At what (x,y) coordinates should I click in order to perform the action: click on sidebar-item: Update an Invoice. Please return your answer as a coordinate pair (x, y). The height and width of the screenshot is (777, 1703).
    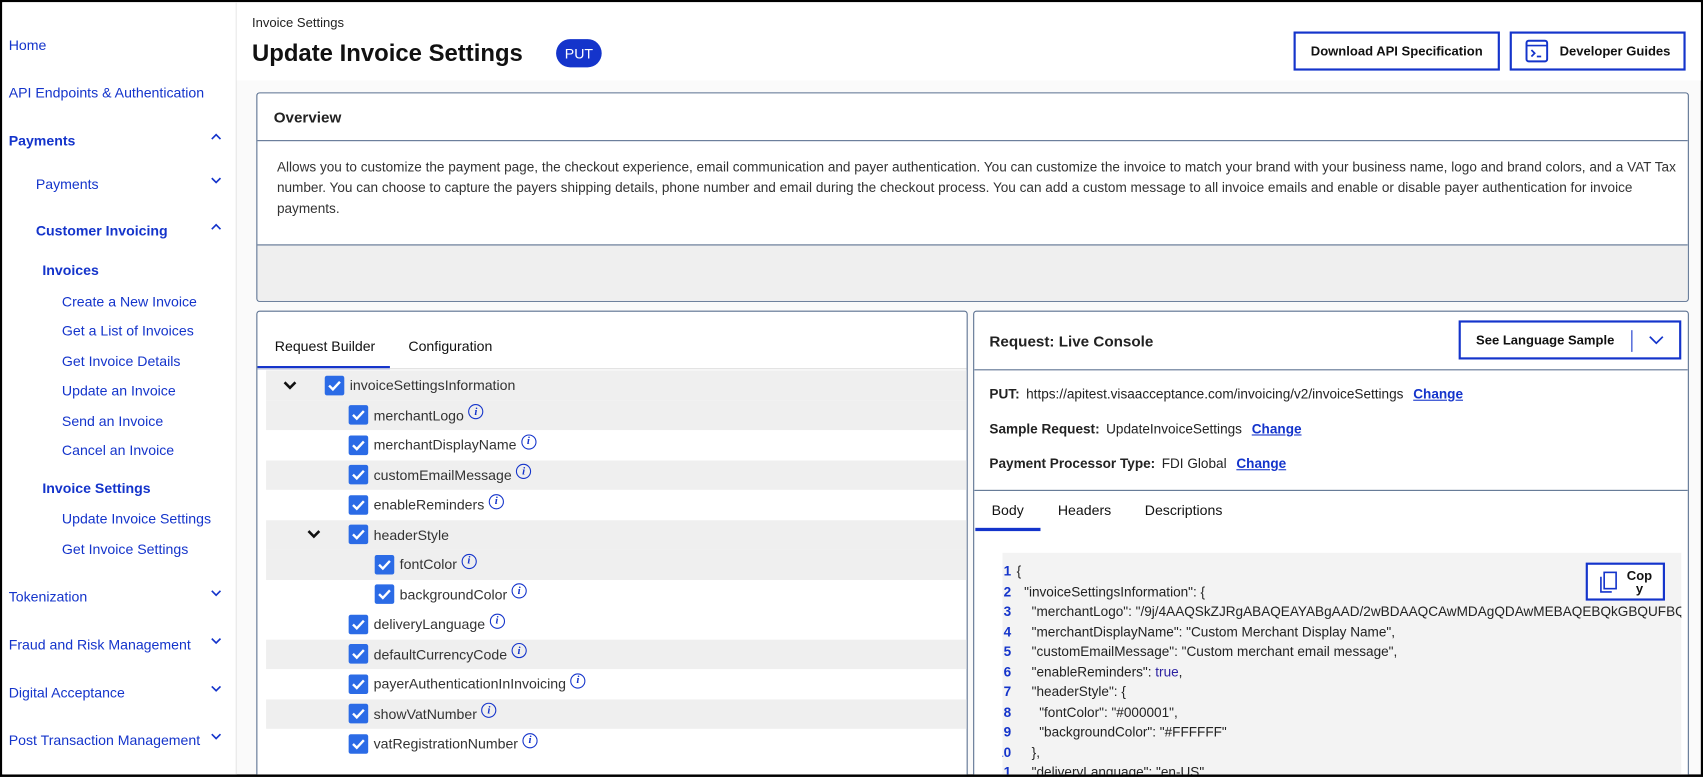
    Looking at the image, I should click on (119, 390).